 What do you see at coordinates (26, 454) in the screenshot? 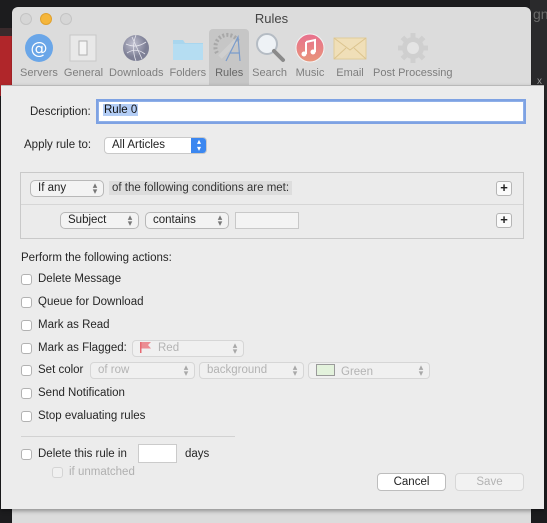
I see `delete-rule-checkbox` at bounding box center [26, 454].